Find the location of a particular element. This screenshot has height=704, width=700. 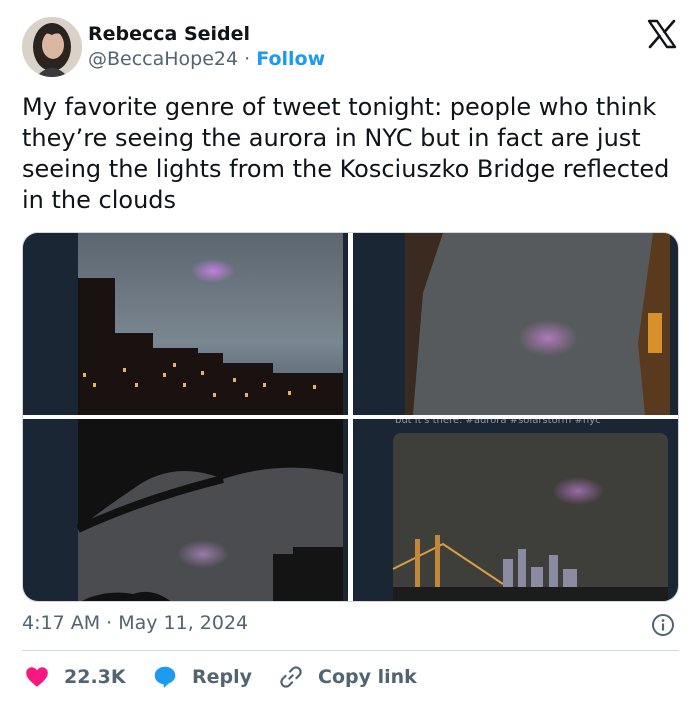

like-button: 22.3K is located at coordinates (75, 677).